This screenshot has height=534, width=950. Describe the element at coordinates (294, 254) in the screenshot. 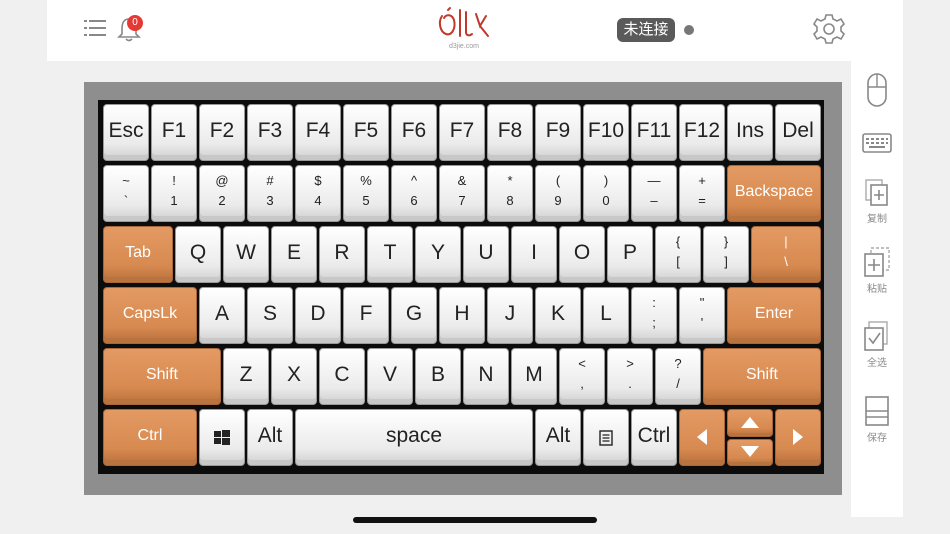

I see `key-e: E` at that location.